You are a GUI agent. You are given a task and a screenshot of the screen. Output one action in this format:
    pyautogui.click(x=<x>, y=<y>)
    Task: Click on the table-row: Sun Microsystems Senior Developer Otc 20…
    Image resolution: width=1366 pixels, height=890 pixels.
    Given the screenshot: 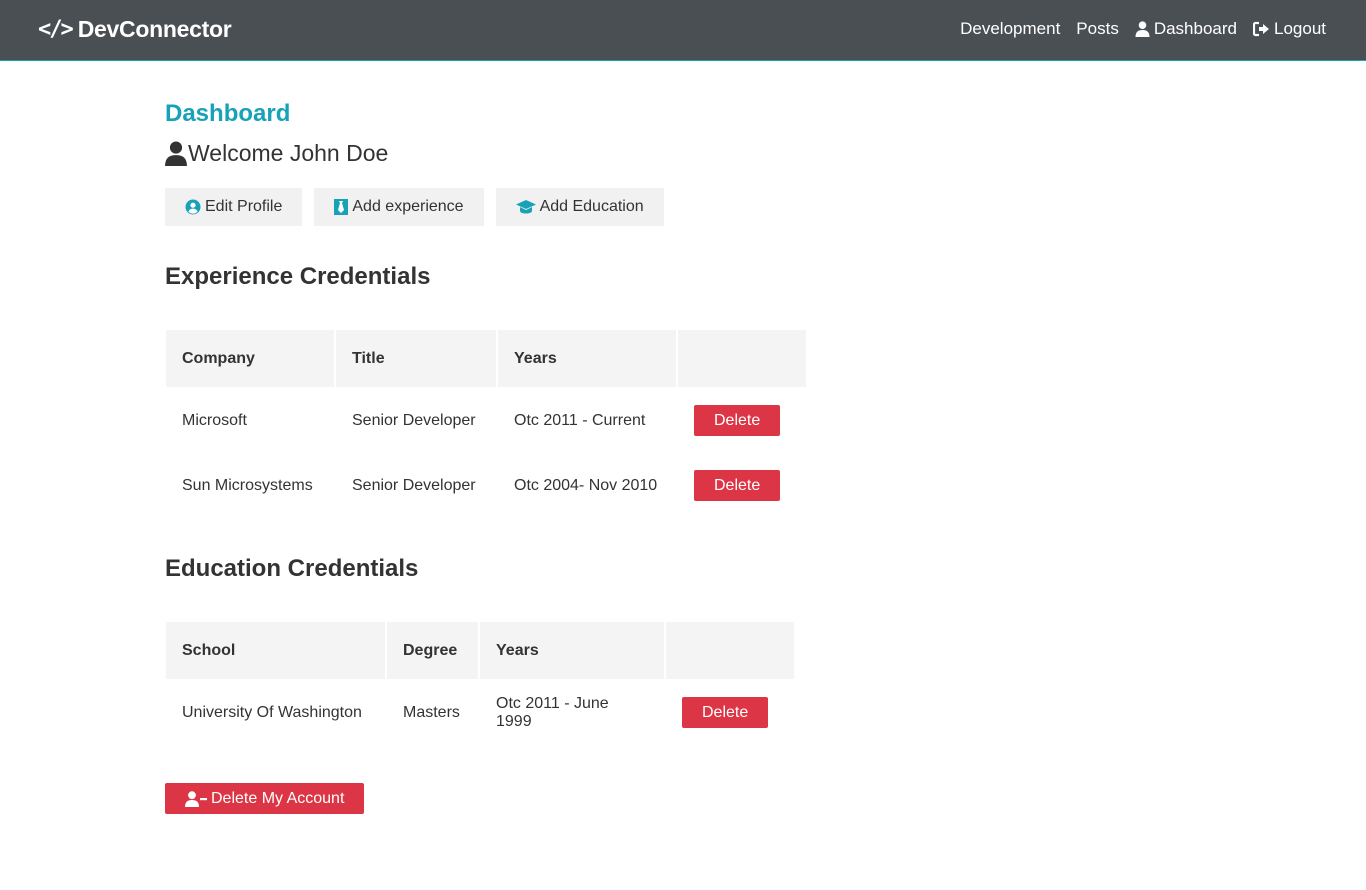 What is the action you would take?
    pyautogui.click(x=486, y=485)
    